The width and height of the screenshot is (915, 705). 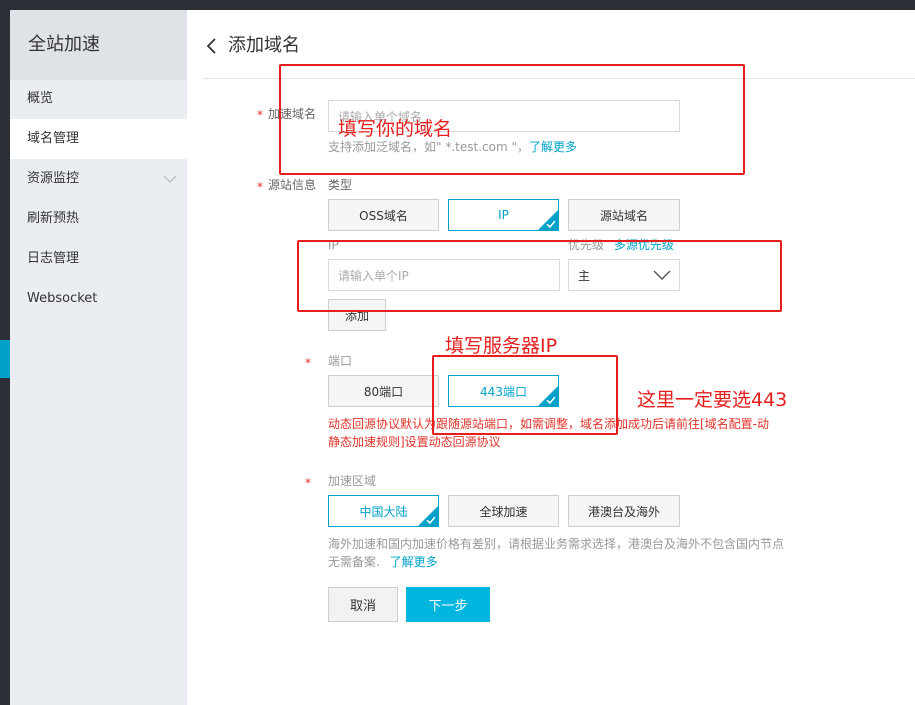 I want to click on annotation-box-port, so click(x=525, y=395).